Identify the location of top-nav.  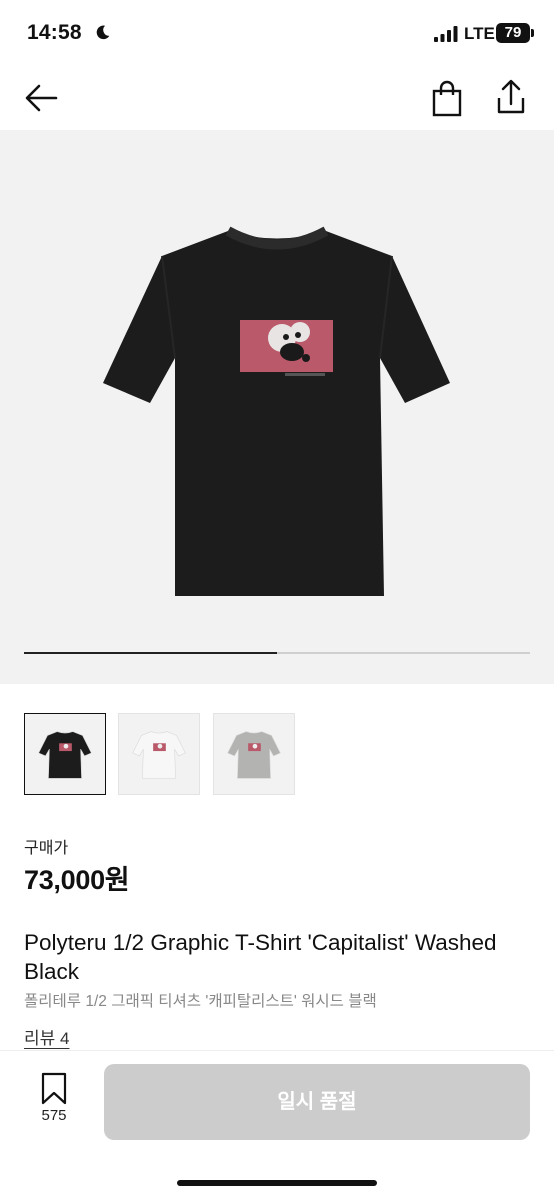
(277, 98).